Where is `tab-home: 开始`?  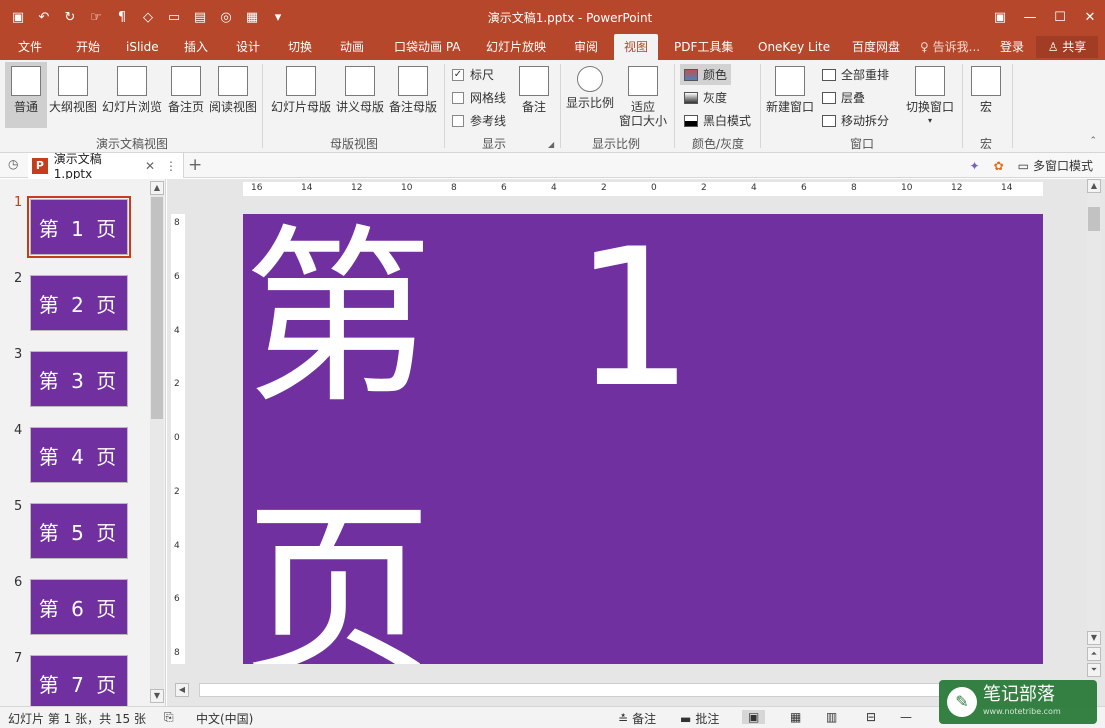
tab-home: 开始 is located at coordinates (88, 47).